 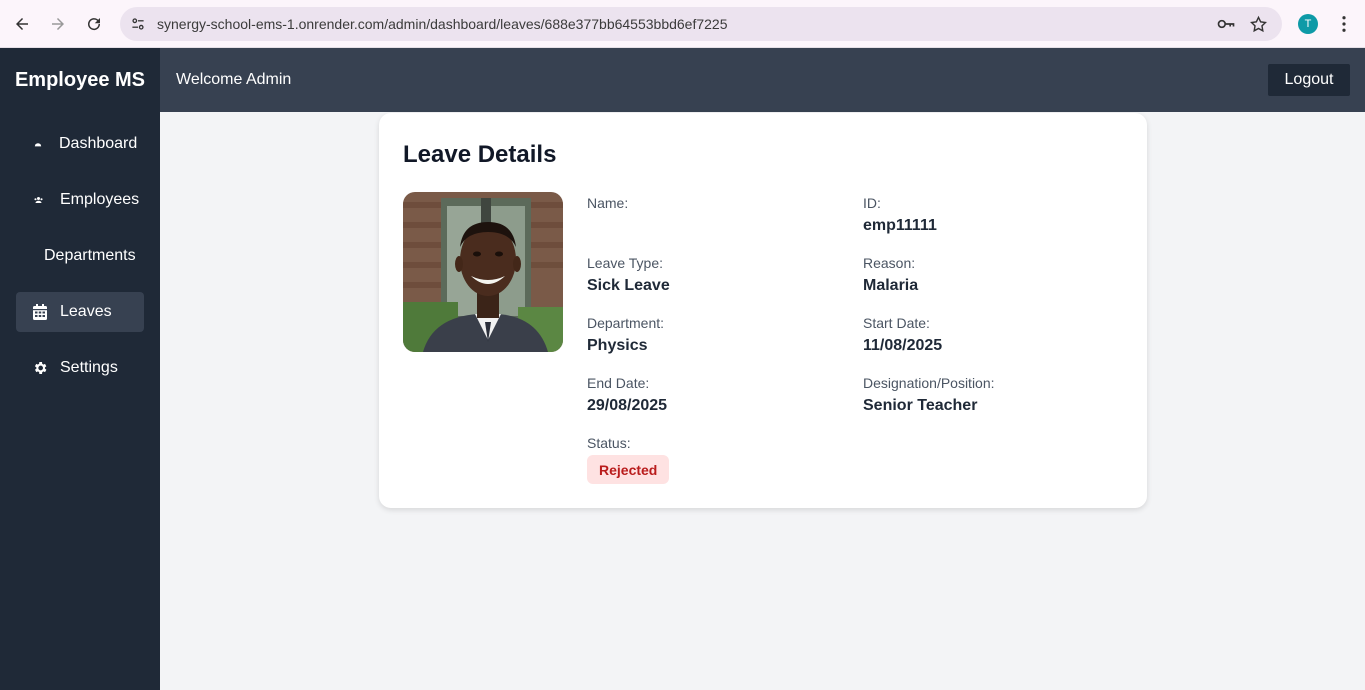 What do you see at coordinates (891, 285) in the screenshot?
I see `field-value: Malaria` at bounding box center [891, 285].